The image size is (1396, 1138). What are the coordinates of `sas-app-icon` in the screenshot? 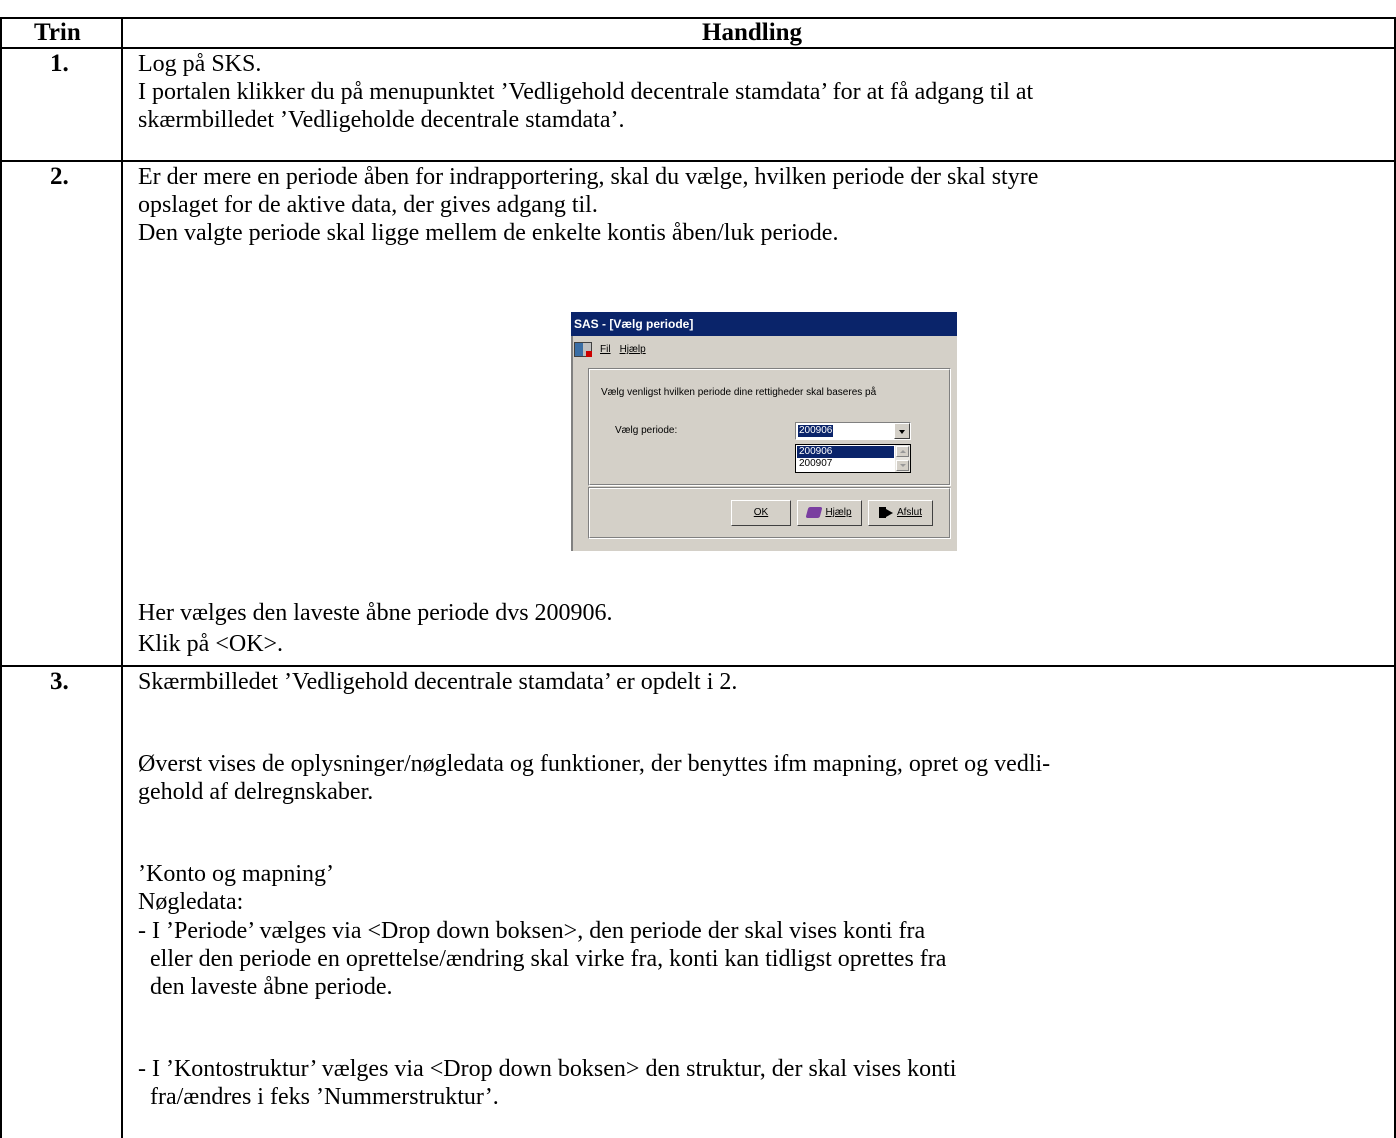 It's located at (583, 349).